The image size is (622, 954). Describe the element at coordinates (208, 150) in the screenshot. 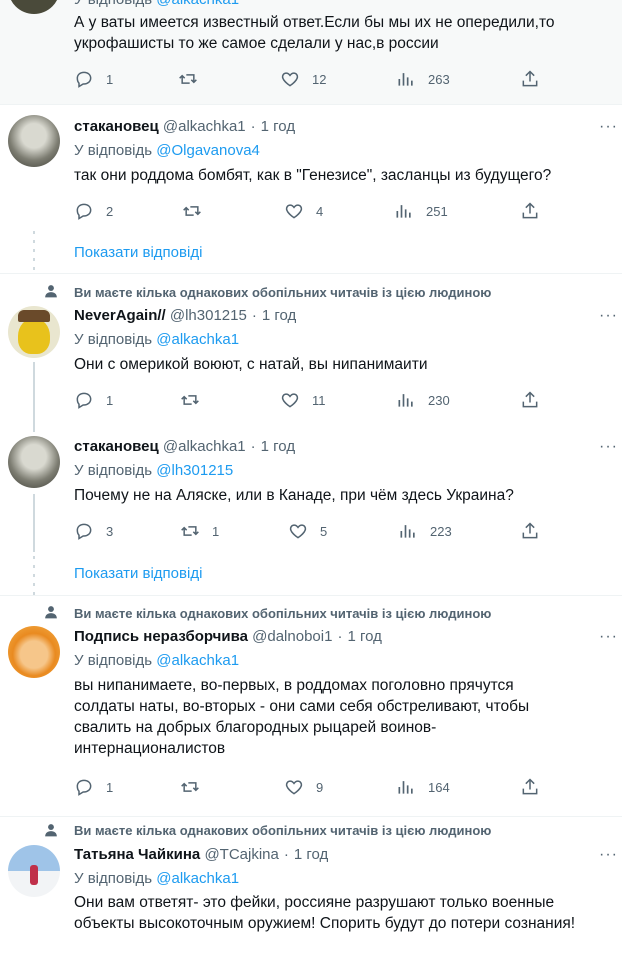

I see `reply-to-mention: @Olgavanova4` at that location.